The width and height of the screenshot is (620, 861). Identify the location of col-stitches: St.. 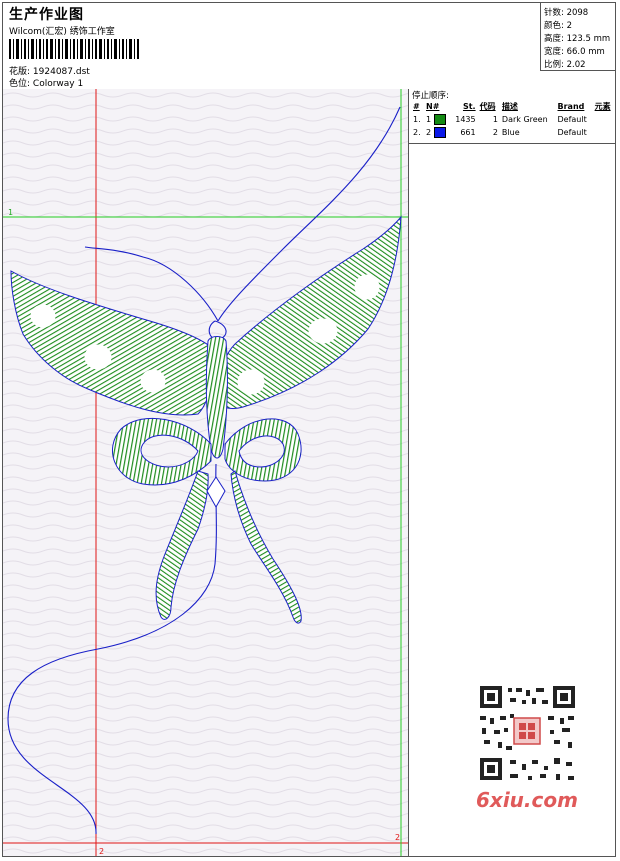
(469, 106).